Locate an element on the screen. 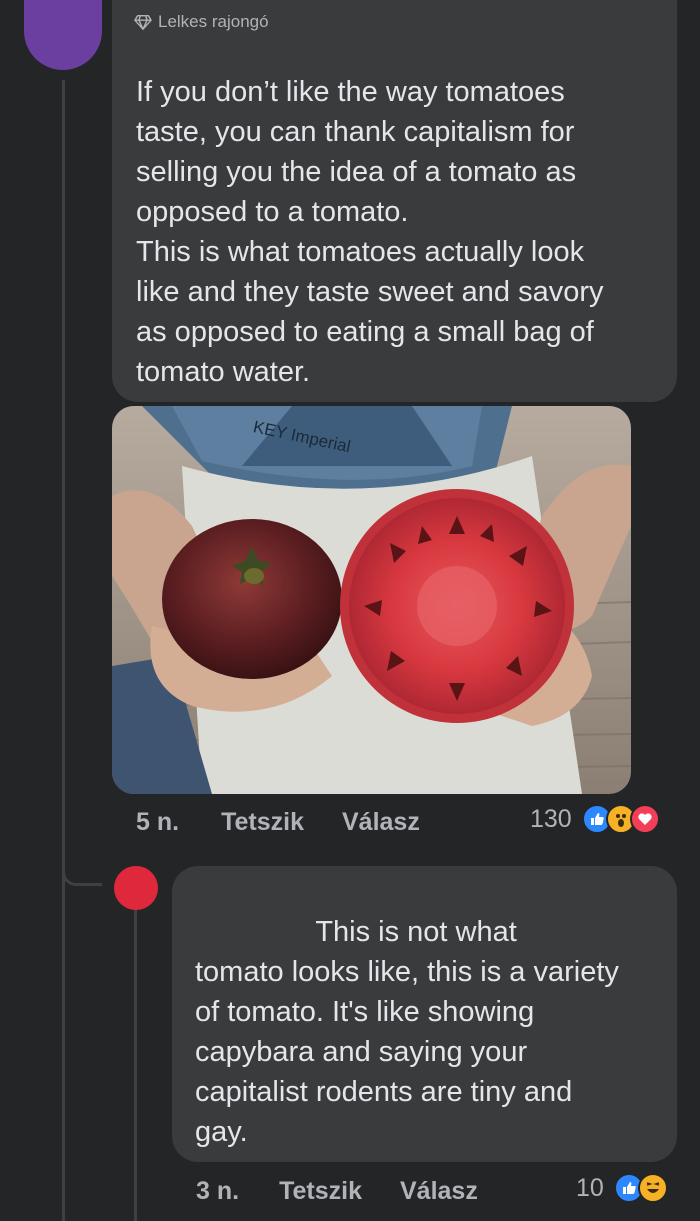 Image resolution: width=700 pixels, height=1221 pixels. reaction-count: 130 is located at coordinates (551, 818).